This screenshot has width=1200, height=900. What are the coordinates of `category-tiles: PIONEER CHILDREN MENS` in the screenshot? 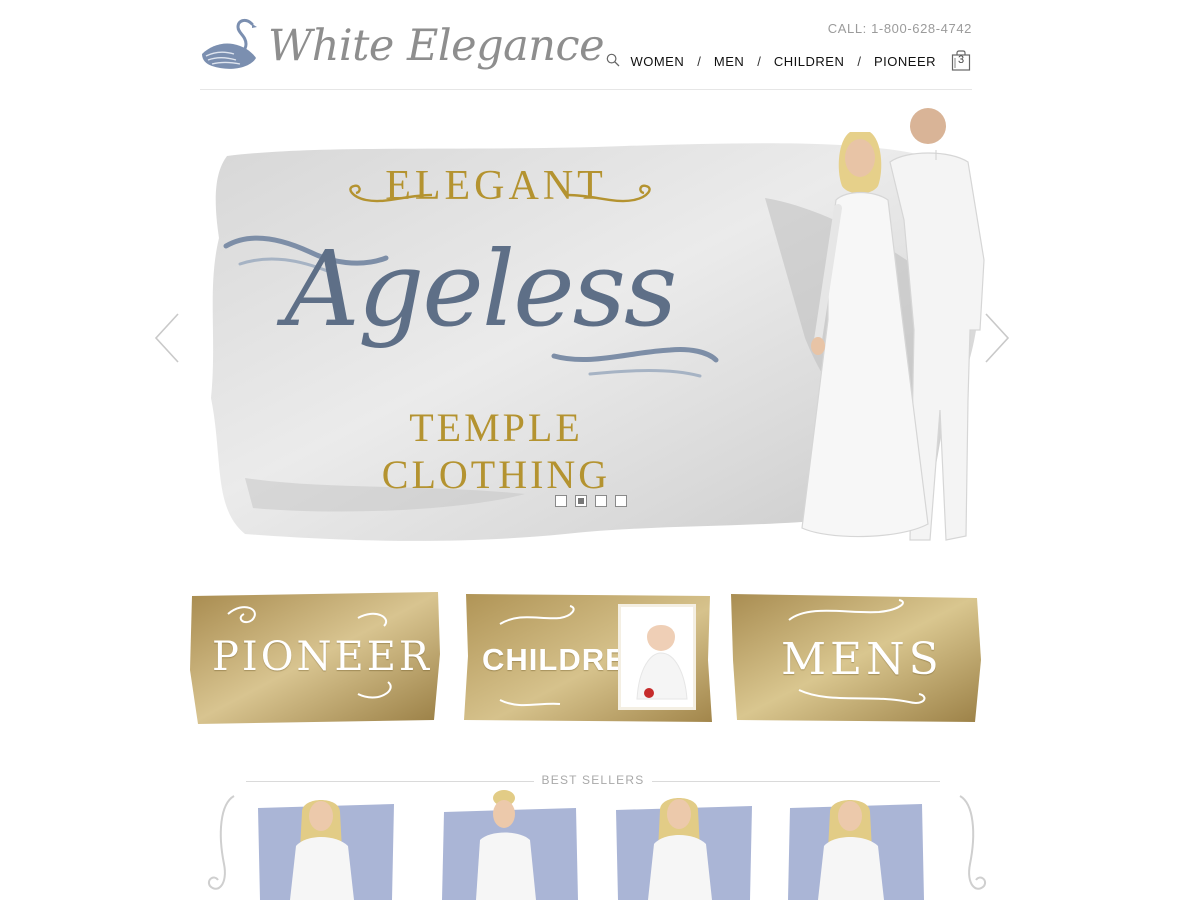 It's located at (588, 660).